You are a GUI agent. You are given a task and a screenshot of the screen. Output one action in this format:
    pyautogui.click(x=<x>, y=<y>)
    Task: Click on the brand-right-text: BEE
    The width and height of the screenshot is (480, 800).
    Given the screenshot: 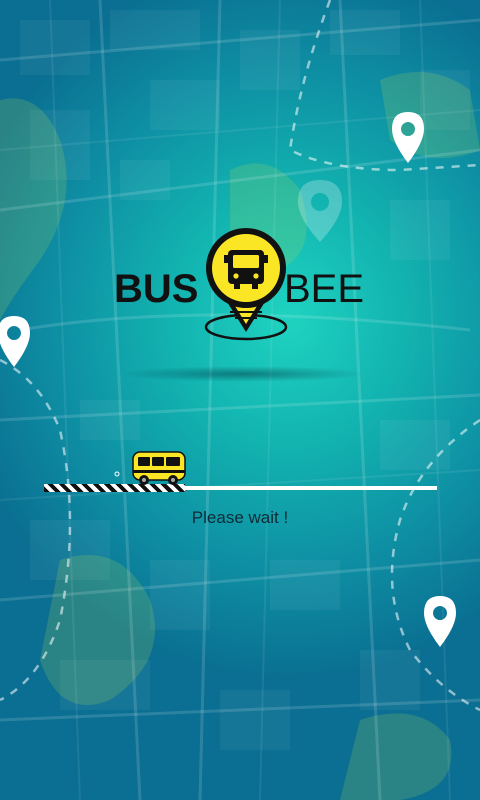 What is the action you would take?
    pyautogui.click(x=324, y=289)
    